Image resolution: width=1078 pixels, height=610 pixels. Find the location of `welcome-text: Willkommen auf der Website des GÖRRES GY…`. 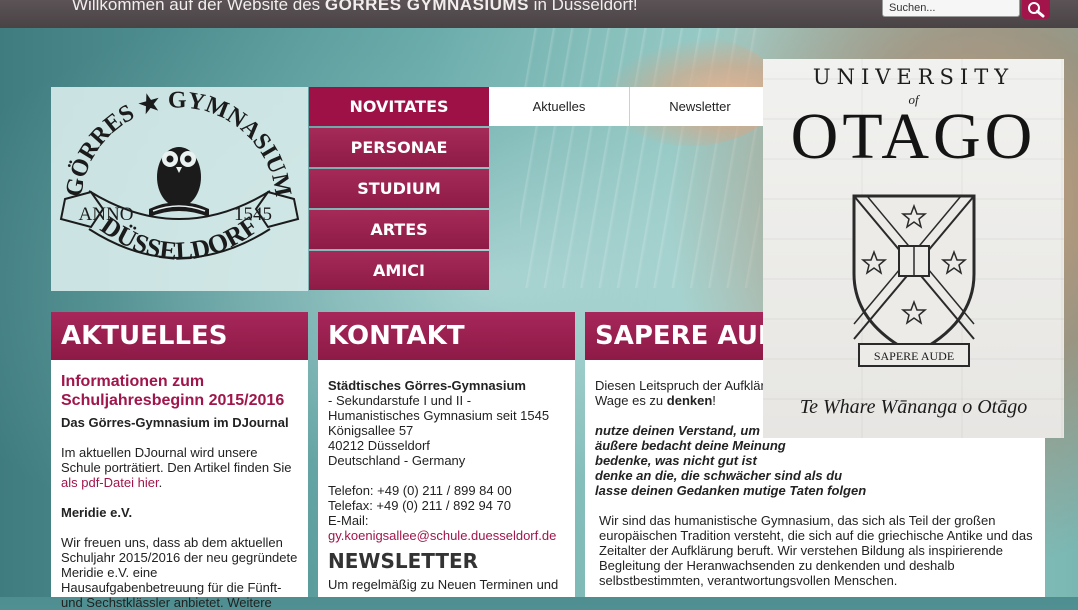

welcome-text: Willkommen auf der Website des GÖRRES GY… is located at coordinates (355, 7).